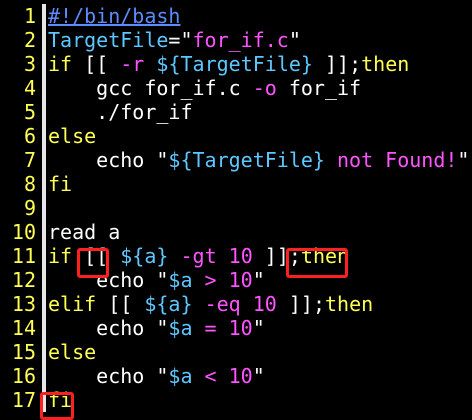 This screenshot has width=472, height=420. Describe the element at coordinates (29, 208) in the screenshot. I see `line-number: 9` at that location.